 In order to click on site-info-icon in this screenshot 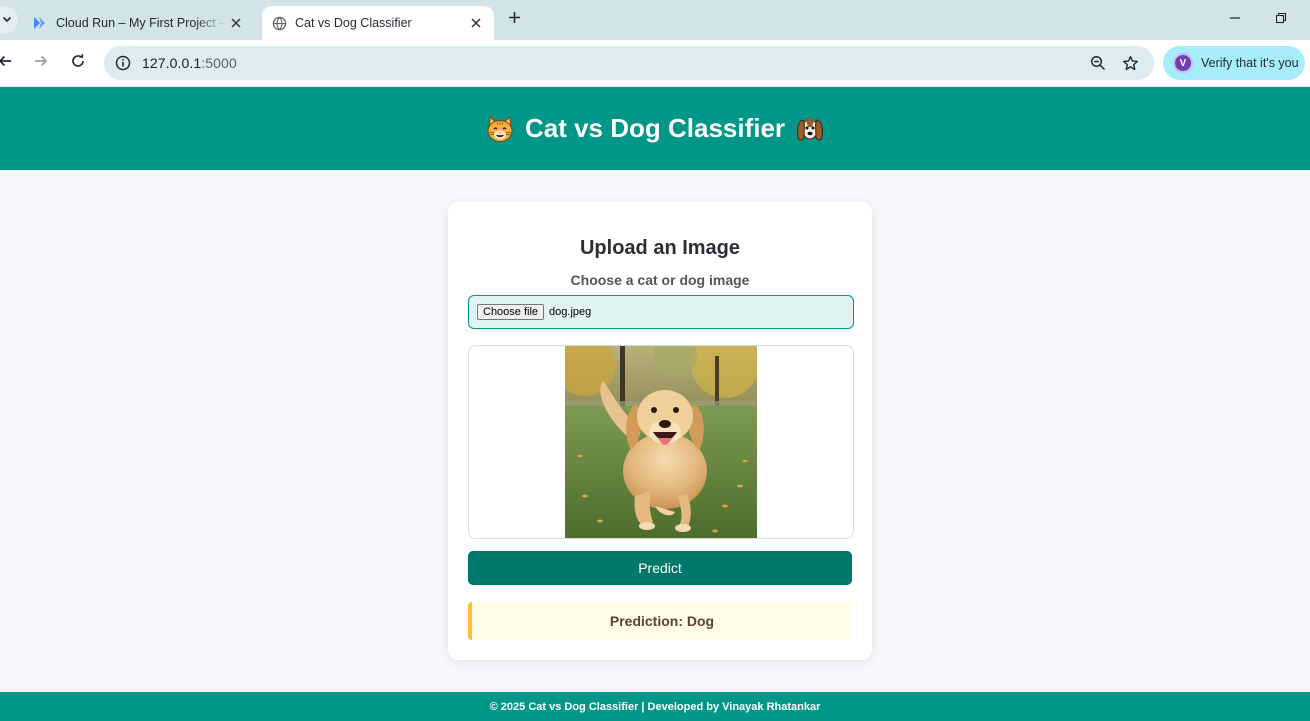, I will do `click(123, 63)`.